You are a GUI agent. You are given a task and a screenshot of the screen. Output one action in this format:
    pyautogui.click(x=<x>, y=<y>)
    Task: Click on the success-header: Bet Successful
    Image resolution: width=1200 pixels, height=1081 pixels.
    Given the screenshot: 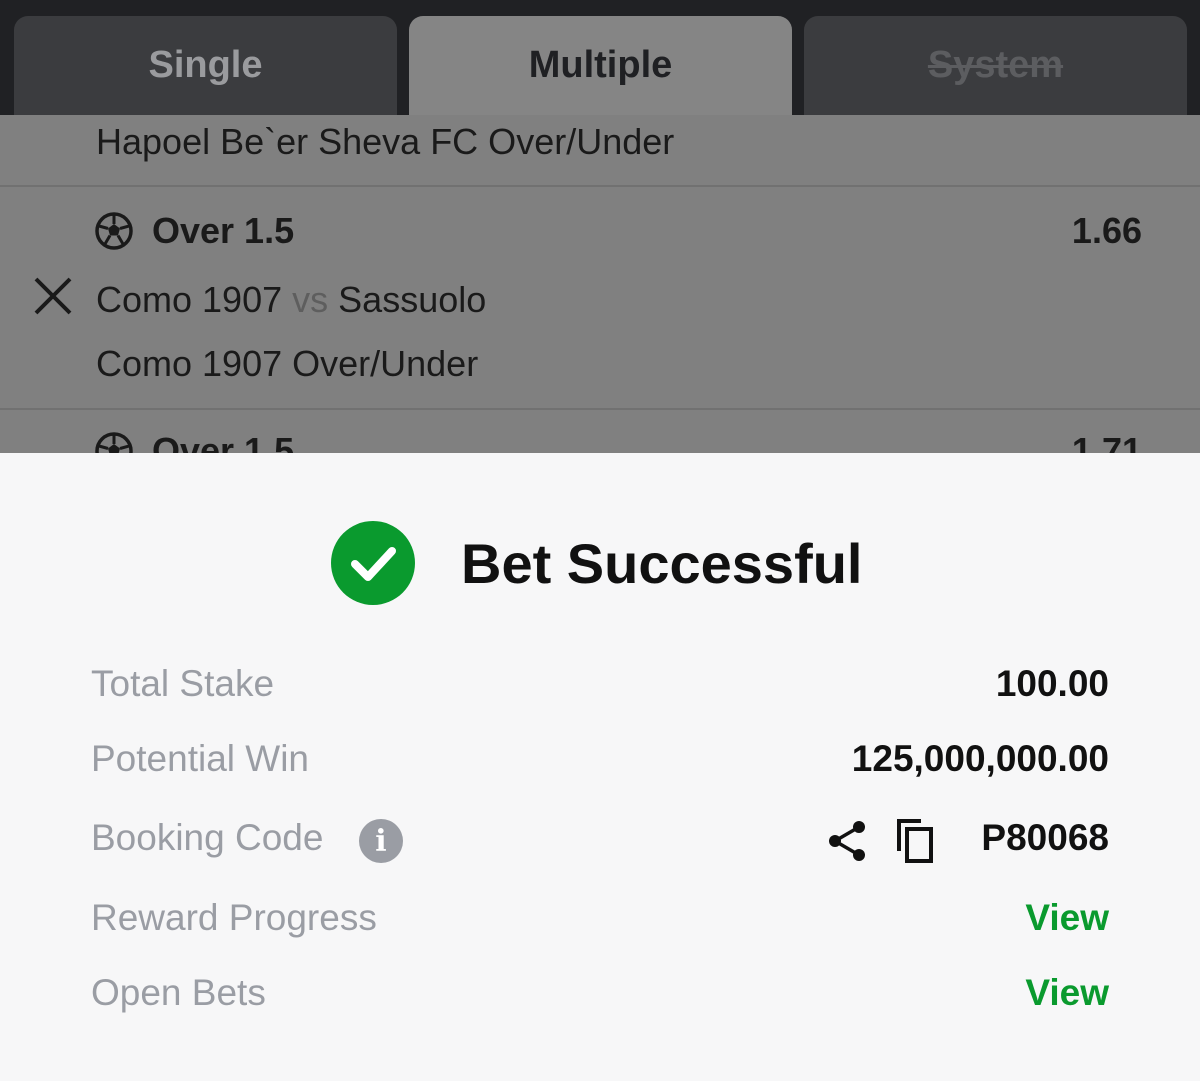 What is the action you would take?
    pyautogui.click(x=600, y=564)
    